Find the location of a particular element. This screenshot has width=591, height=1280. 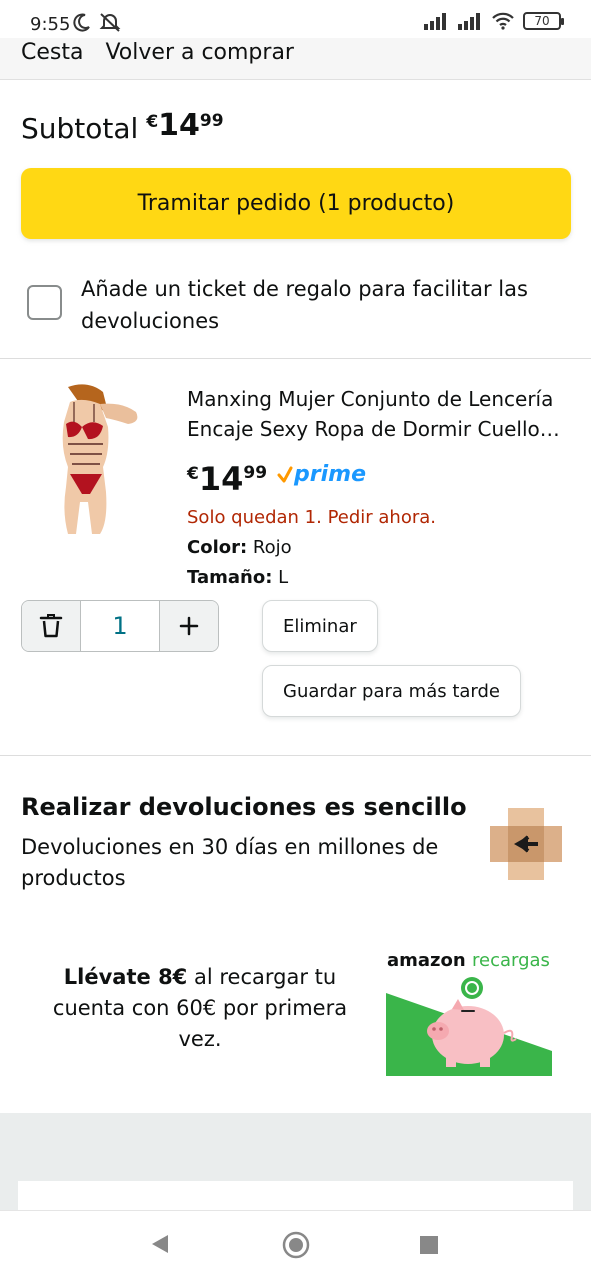

product-price: € 14 99 is located at coordinates (227, 479).